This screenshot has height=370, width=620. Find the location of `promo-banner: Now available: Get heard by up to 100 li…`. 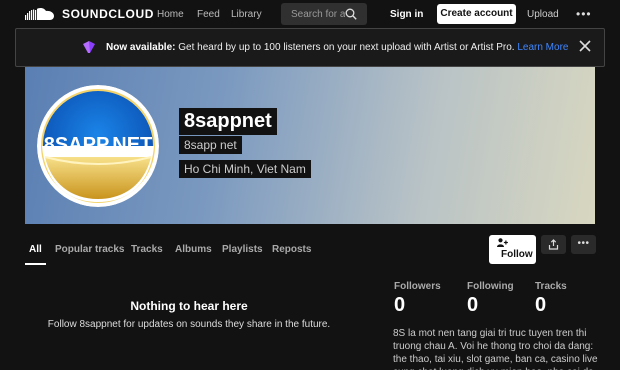

promo-banner: Now available: Get heard by up to 100 li… is located at coordinates (310, 47).